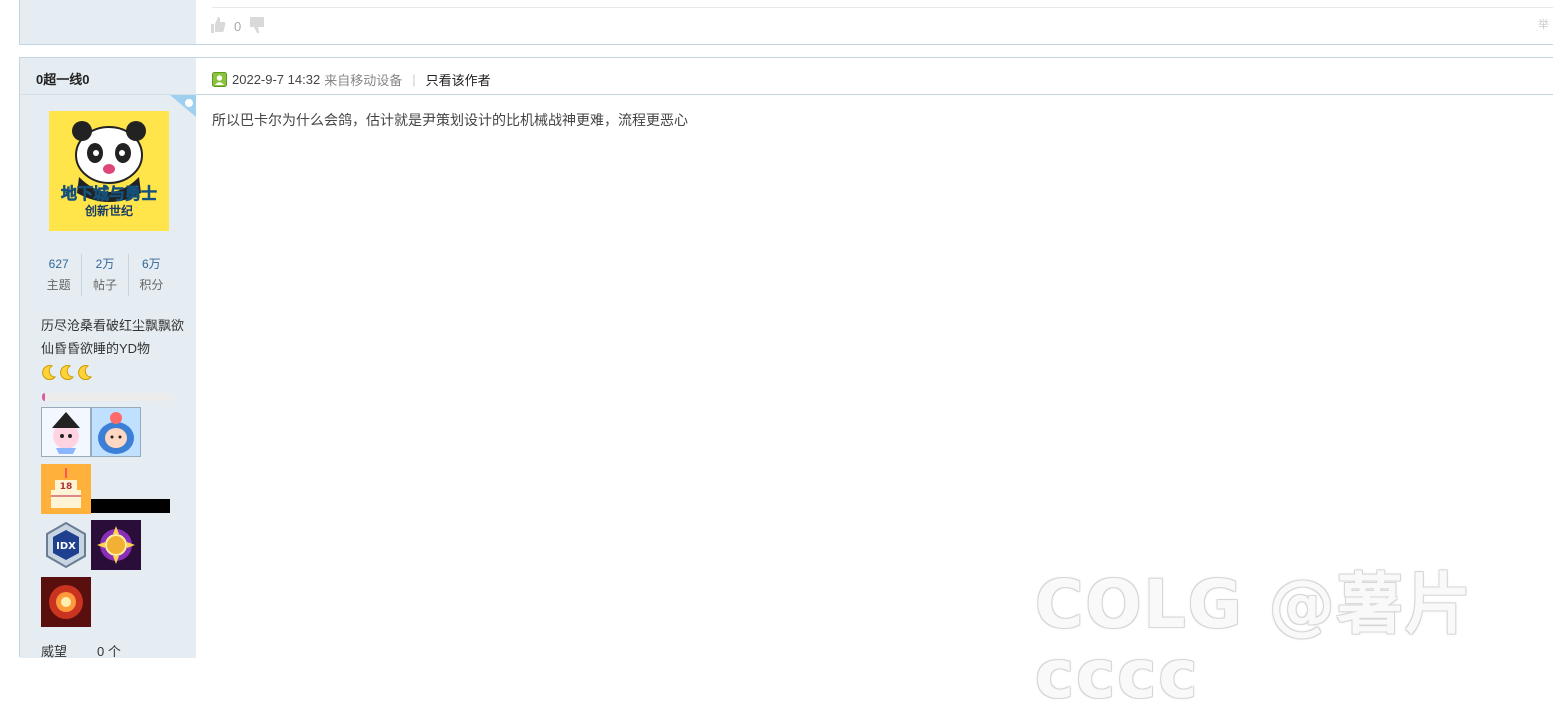 The height and width of the screenshot is (713, 1553). What do you see at coordinates (105, 264) in the screenshot?
I see `stat-value: 2万` at bounding box center [105, 264].